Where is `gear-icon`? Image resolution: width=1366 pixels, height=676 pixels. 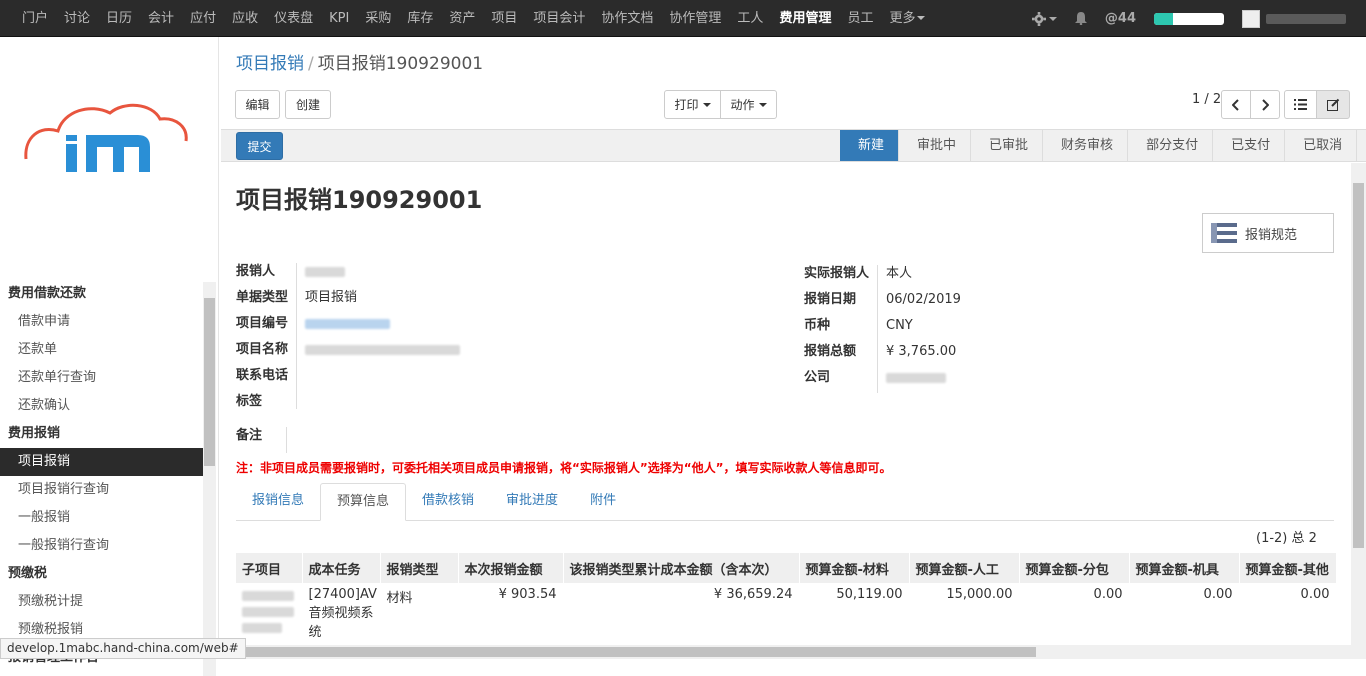
gear-icon is located at coordinates (1038, 18).